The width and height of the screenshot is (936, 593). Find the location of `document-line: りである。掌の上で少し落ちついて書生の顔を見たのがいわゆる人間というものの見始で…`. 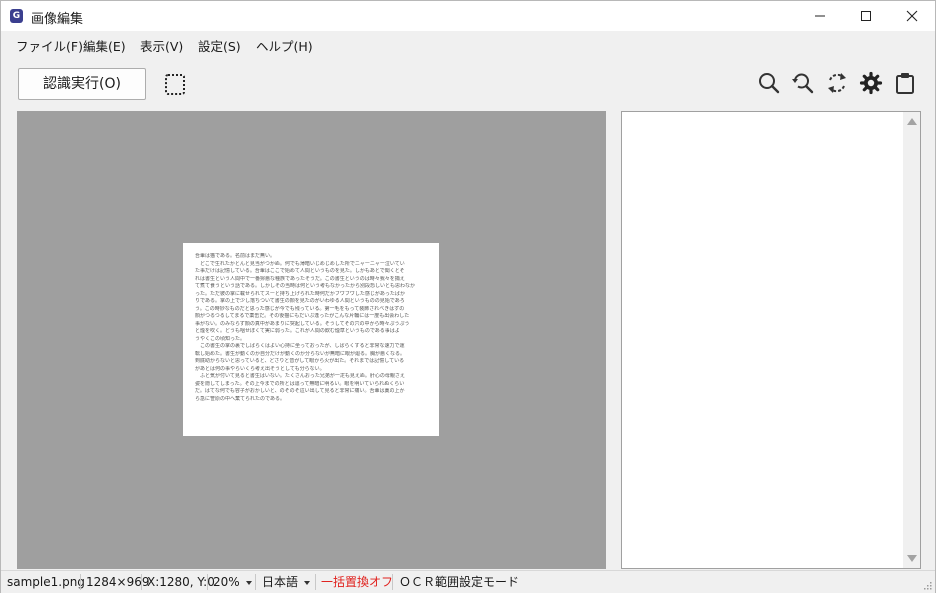

document-line: りである。掌の上で少し落ちついて書生の顔を見たのがいわゆる人間というものの見始で… is located at coordinates (300, 301).